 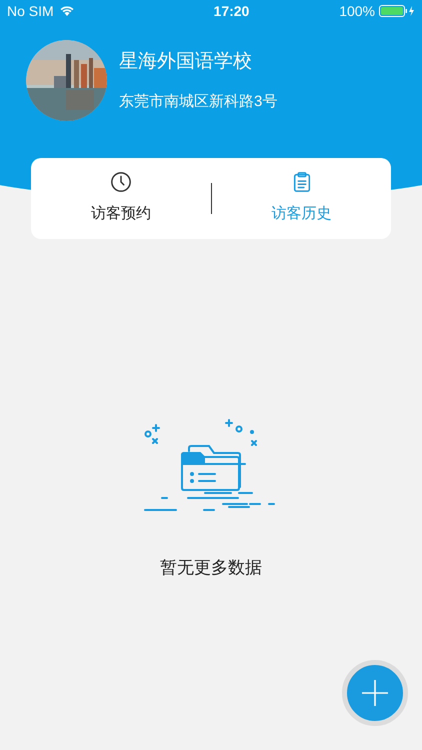 What do you see at coordinates (121, 198) in the screenshot?
I see `tab: 访客预约` at bounding box center [121, 198].